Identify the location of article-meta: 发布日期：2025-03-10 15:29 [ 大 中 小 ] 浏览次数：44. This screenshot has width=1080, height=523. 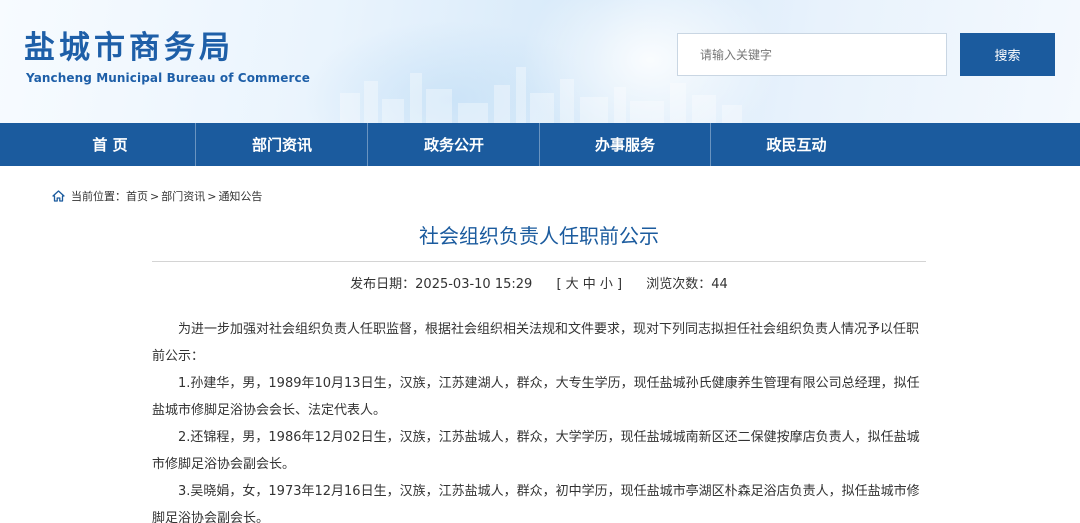
(539, 285).